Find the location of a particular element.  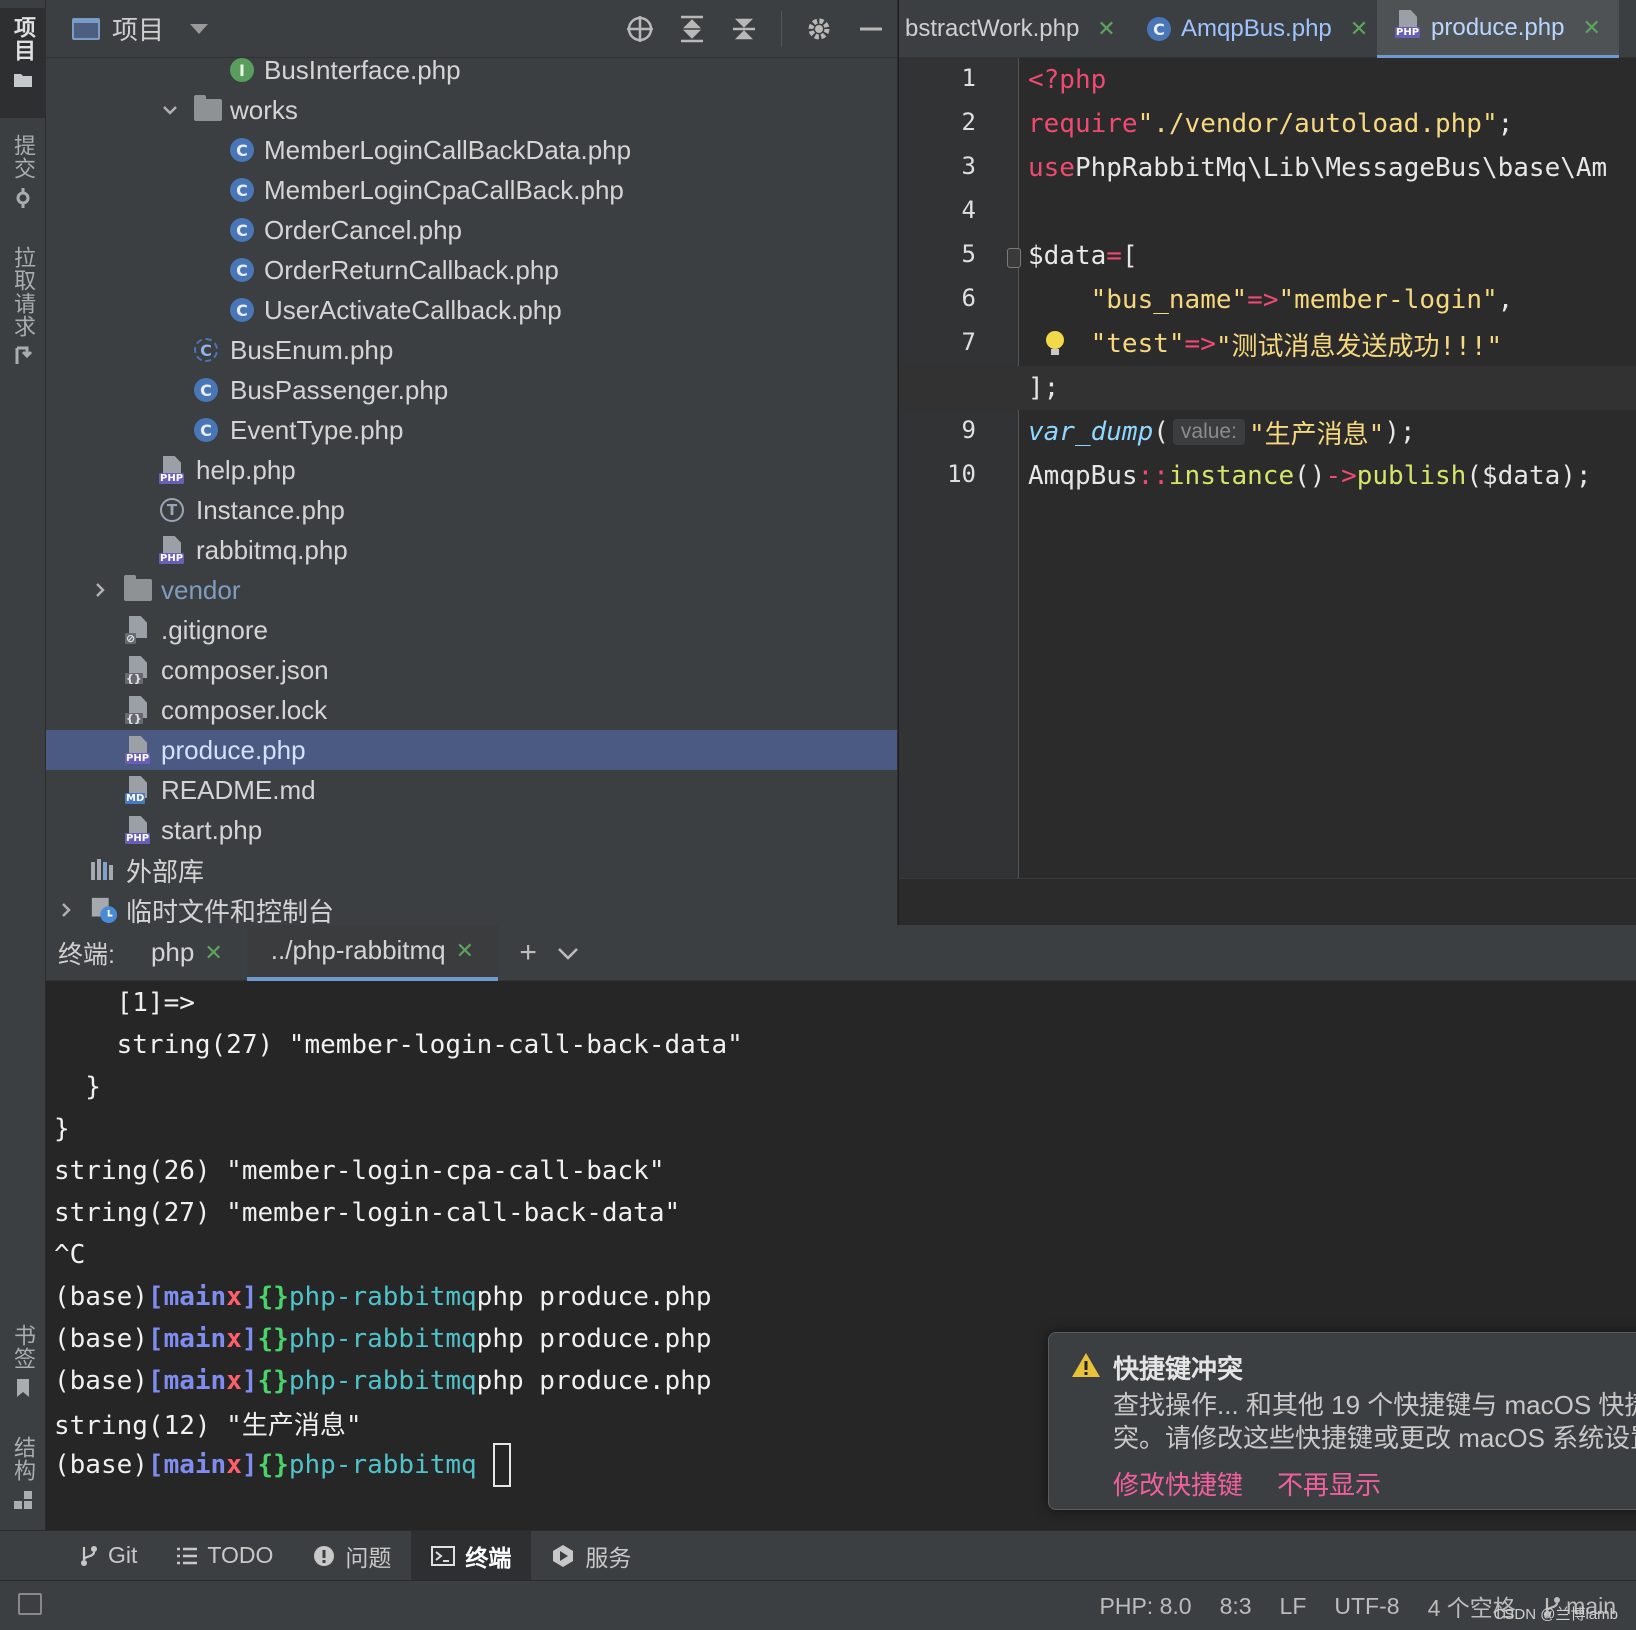

tree-item-instance: T Instance.php is located at coordinates (471, 510).